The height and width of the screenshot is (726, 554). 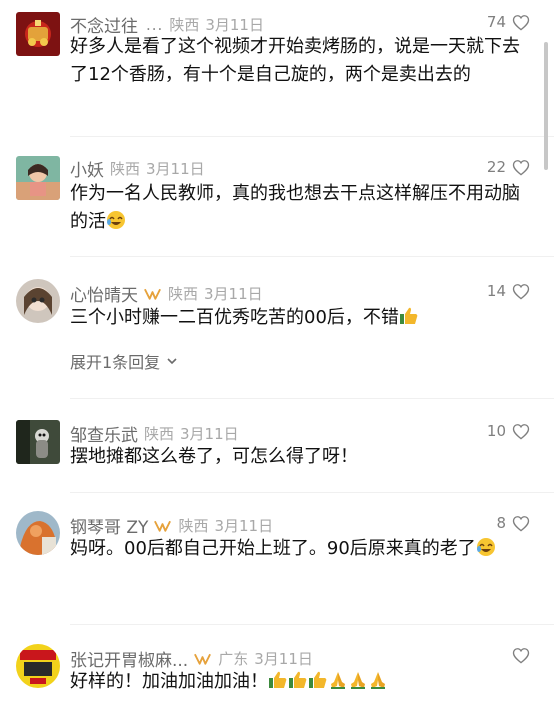 I want to click on comment-text: 妈呀。00后都自己开始上班了。90后原来真的老了, so click(x=297, y=550).